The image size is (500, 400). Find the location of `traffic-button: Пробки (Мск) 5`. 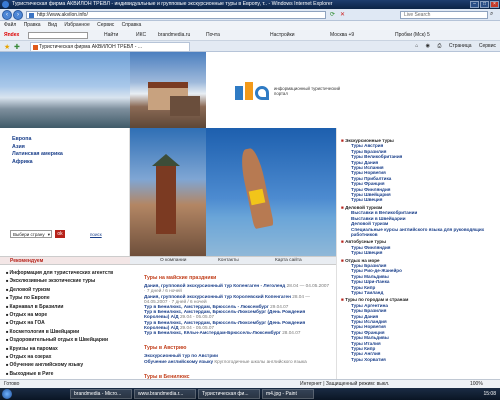

traffic-button: Пробки (Мск) 5 is located at coordinates (412, 35).